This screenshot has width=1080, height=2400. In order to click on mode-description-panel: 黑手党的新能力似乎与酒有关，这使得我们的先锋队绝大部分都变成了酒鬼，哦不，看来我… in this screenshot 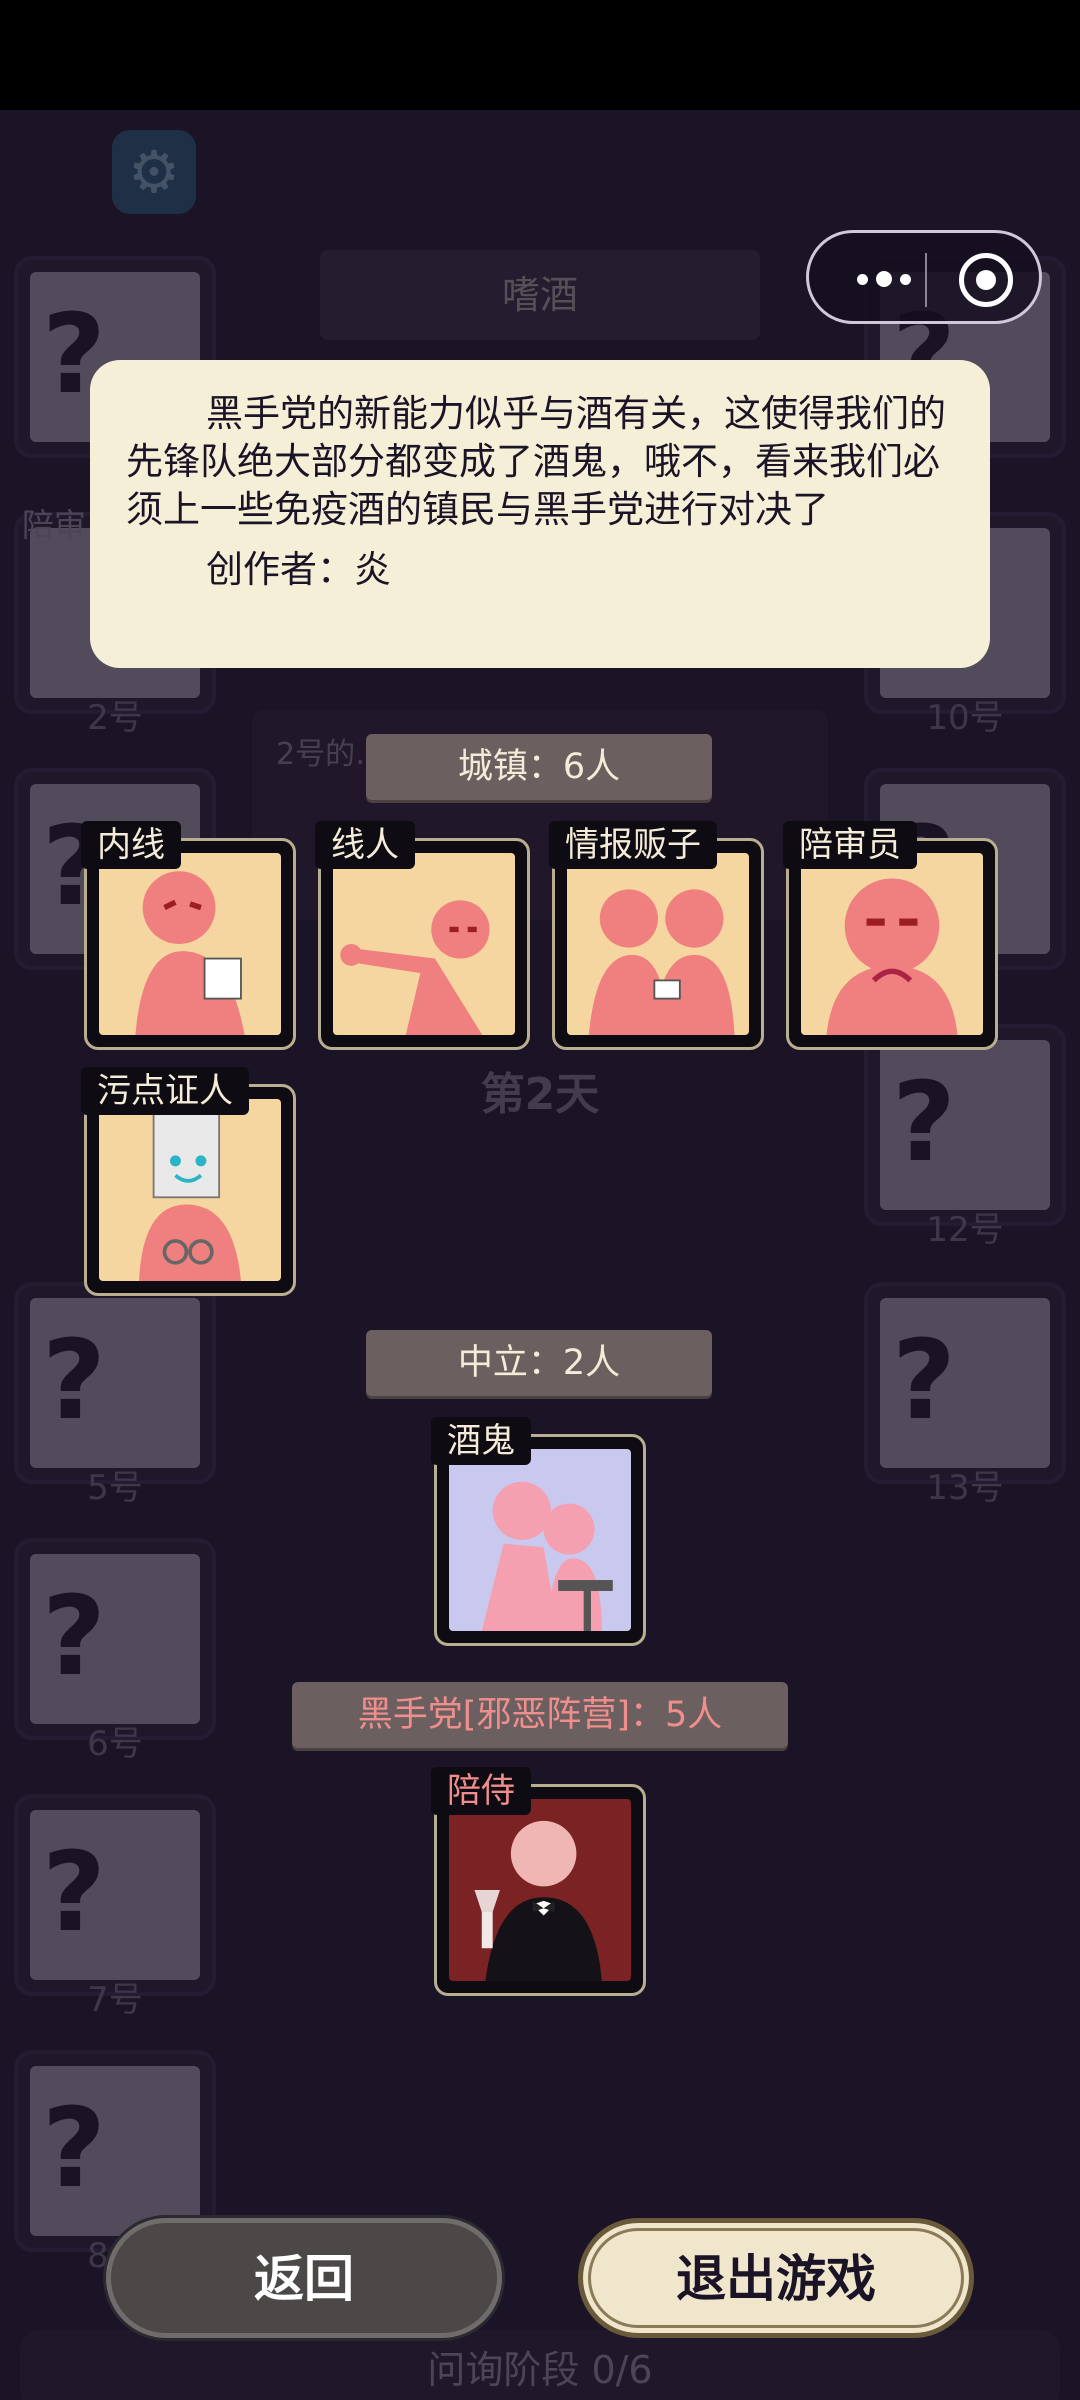, I will do `click(540, 514)`.